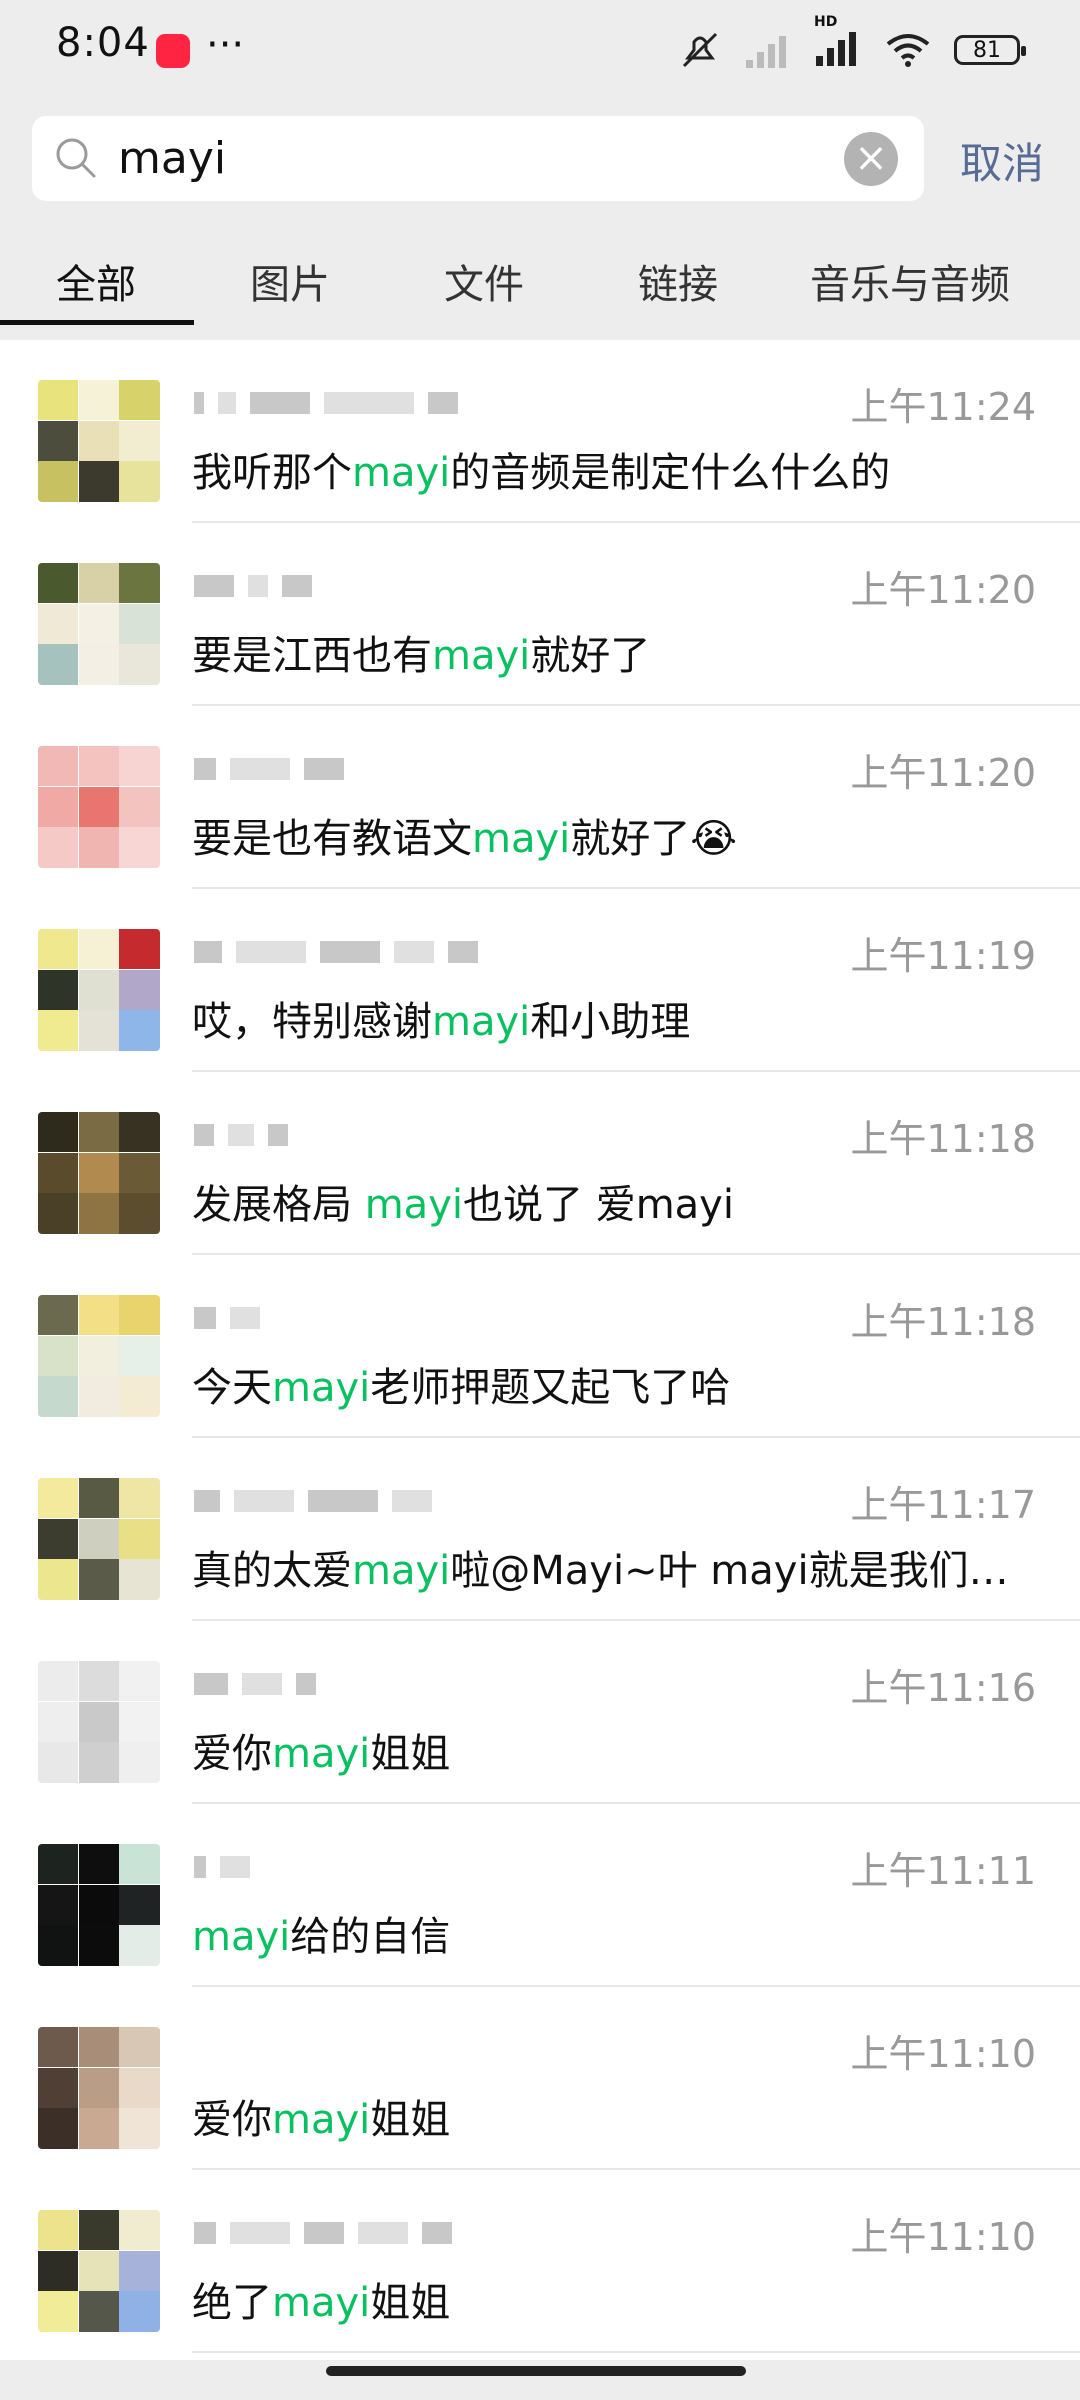 The image size is (1080, 2400). Describe the element at coordinates (670, 473) in the screenshot. I see `snippet-text: 的音频是制定什么什么的` at that location.